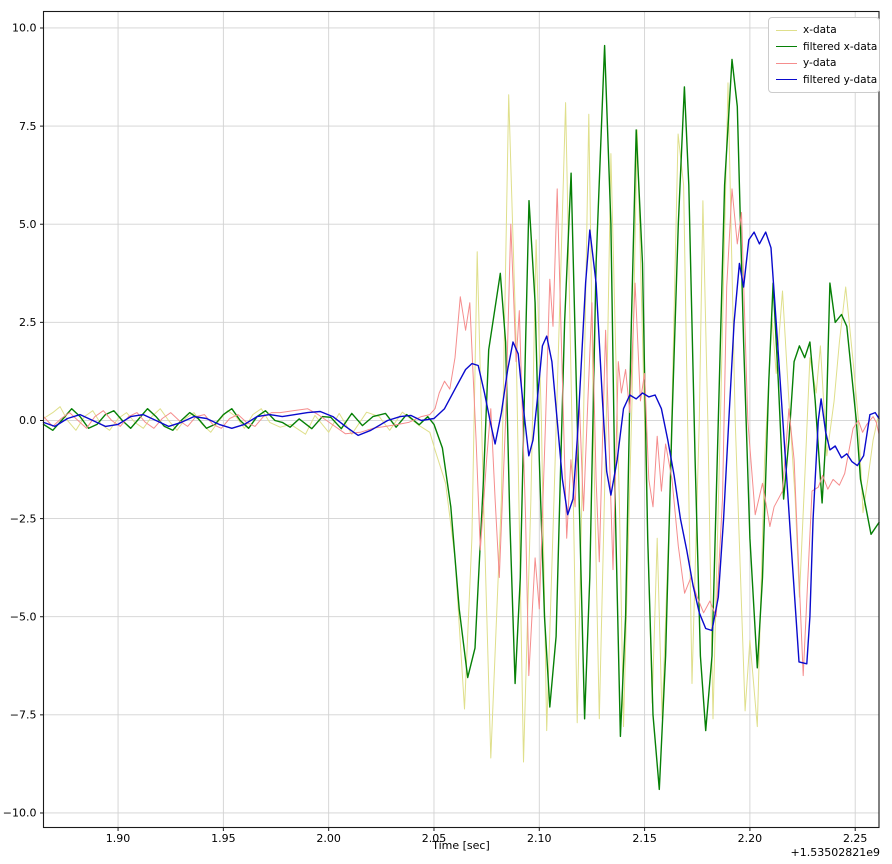  I want to click on legend-item: x-data, so click(823, 30).